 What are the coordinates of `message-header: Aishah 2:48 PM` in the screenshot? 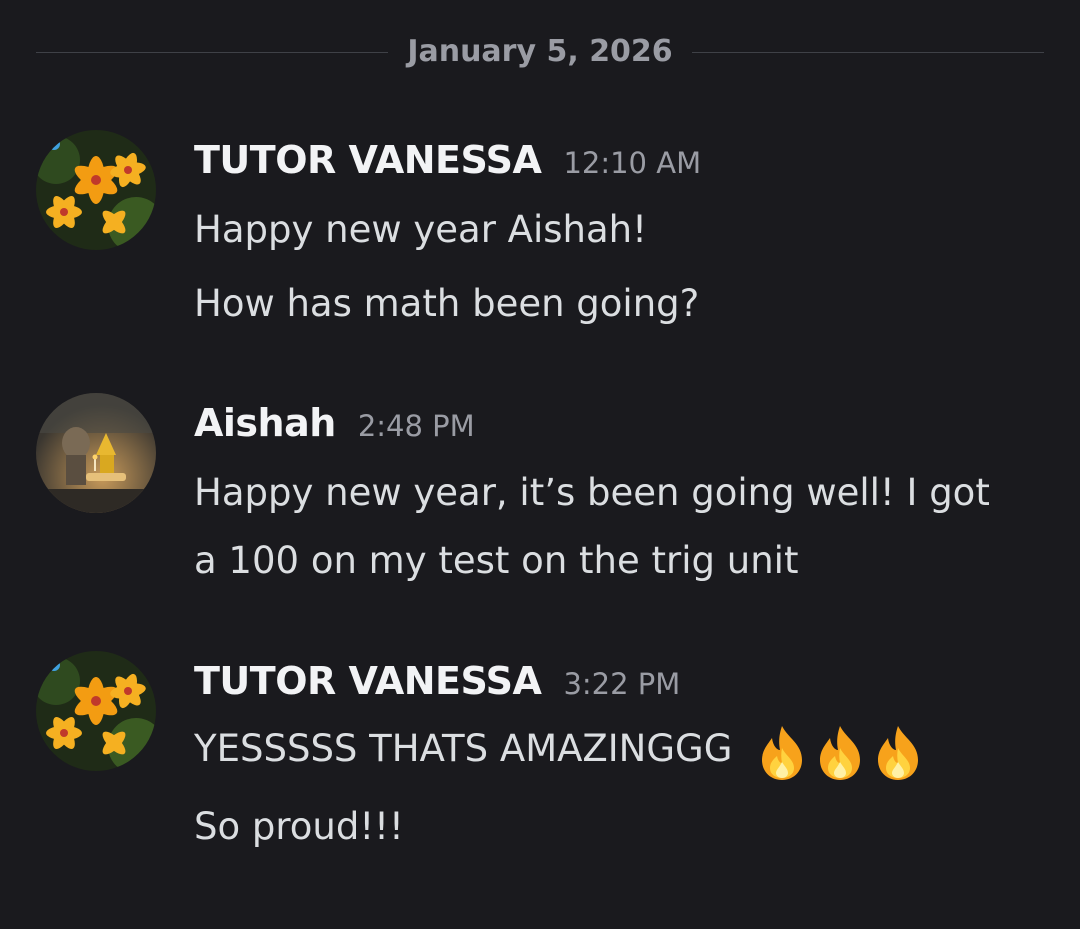 It's located at (334, 423).